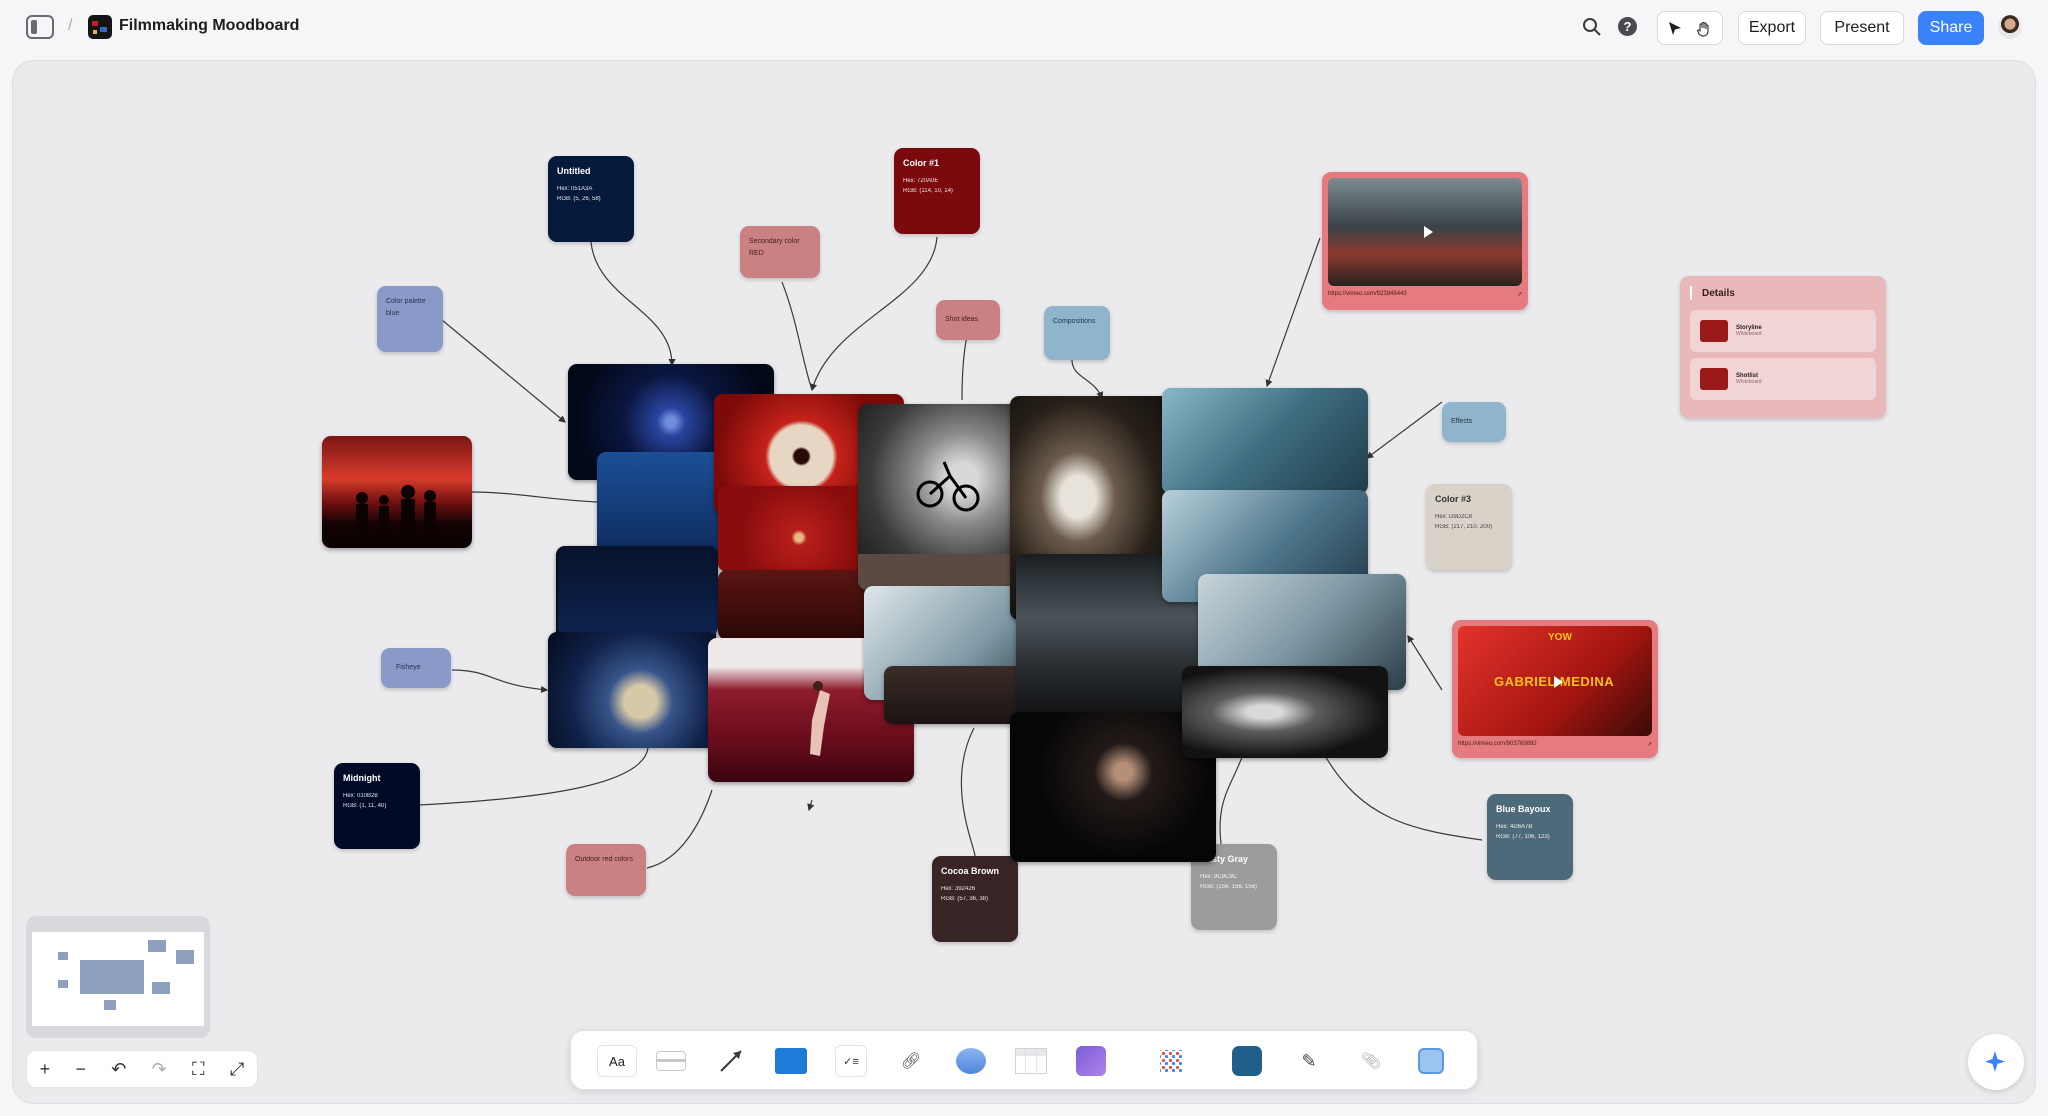 The height and width of the screenshot is (1116, 2048). I want to click on image-tool, so click(1091, 1061).